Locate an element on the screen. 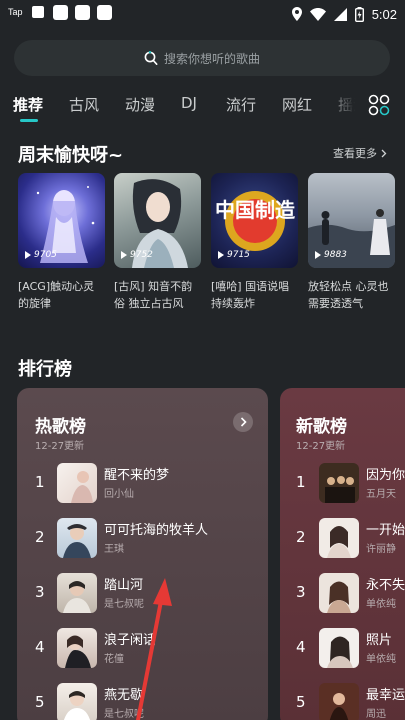 The height and width of the screenshot is (720, 405). playlist-cover: 中国制造 9715 is located at coordinates (254, 220).